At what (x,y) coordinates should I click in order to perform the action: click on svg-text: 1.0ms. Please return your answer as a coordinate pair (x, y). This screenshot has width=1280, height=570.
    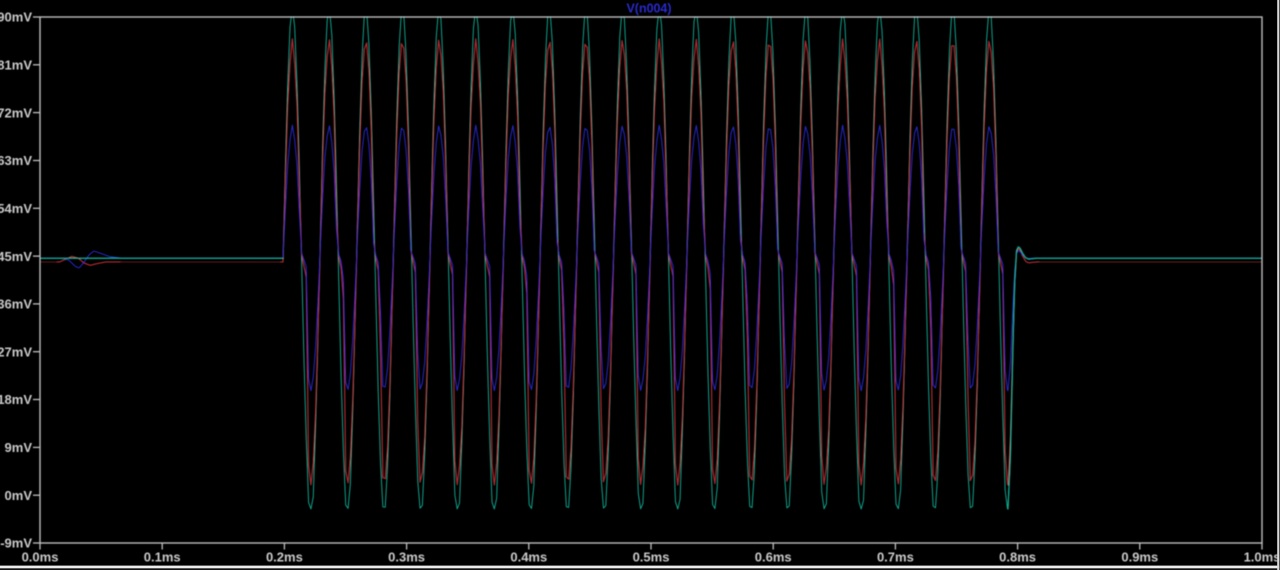
    Looking at the image, I should click on (1262, 557).